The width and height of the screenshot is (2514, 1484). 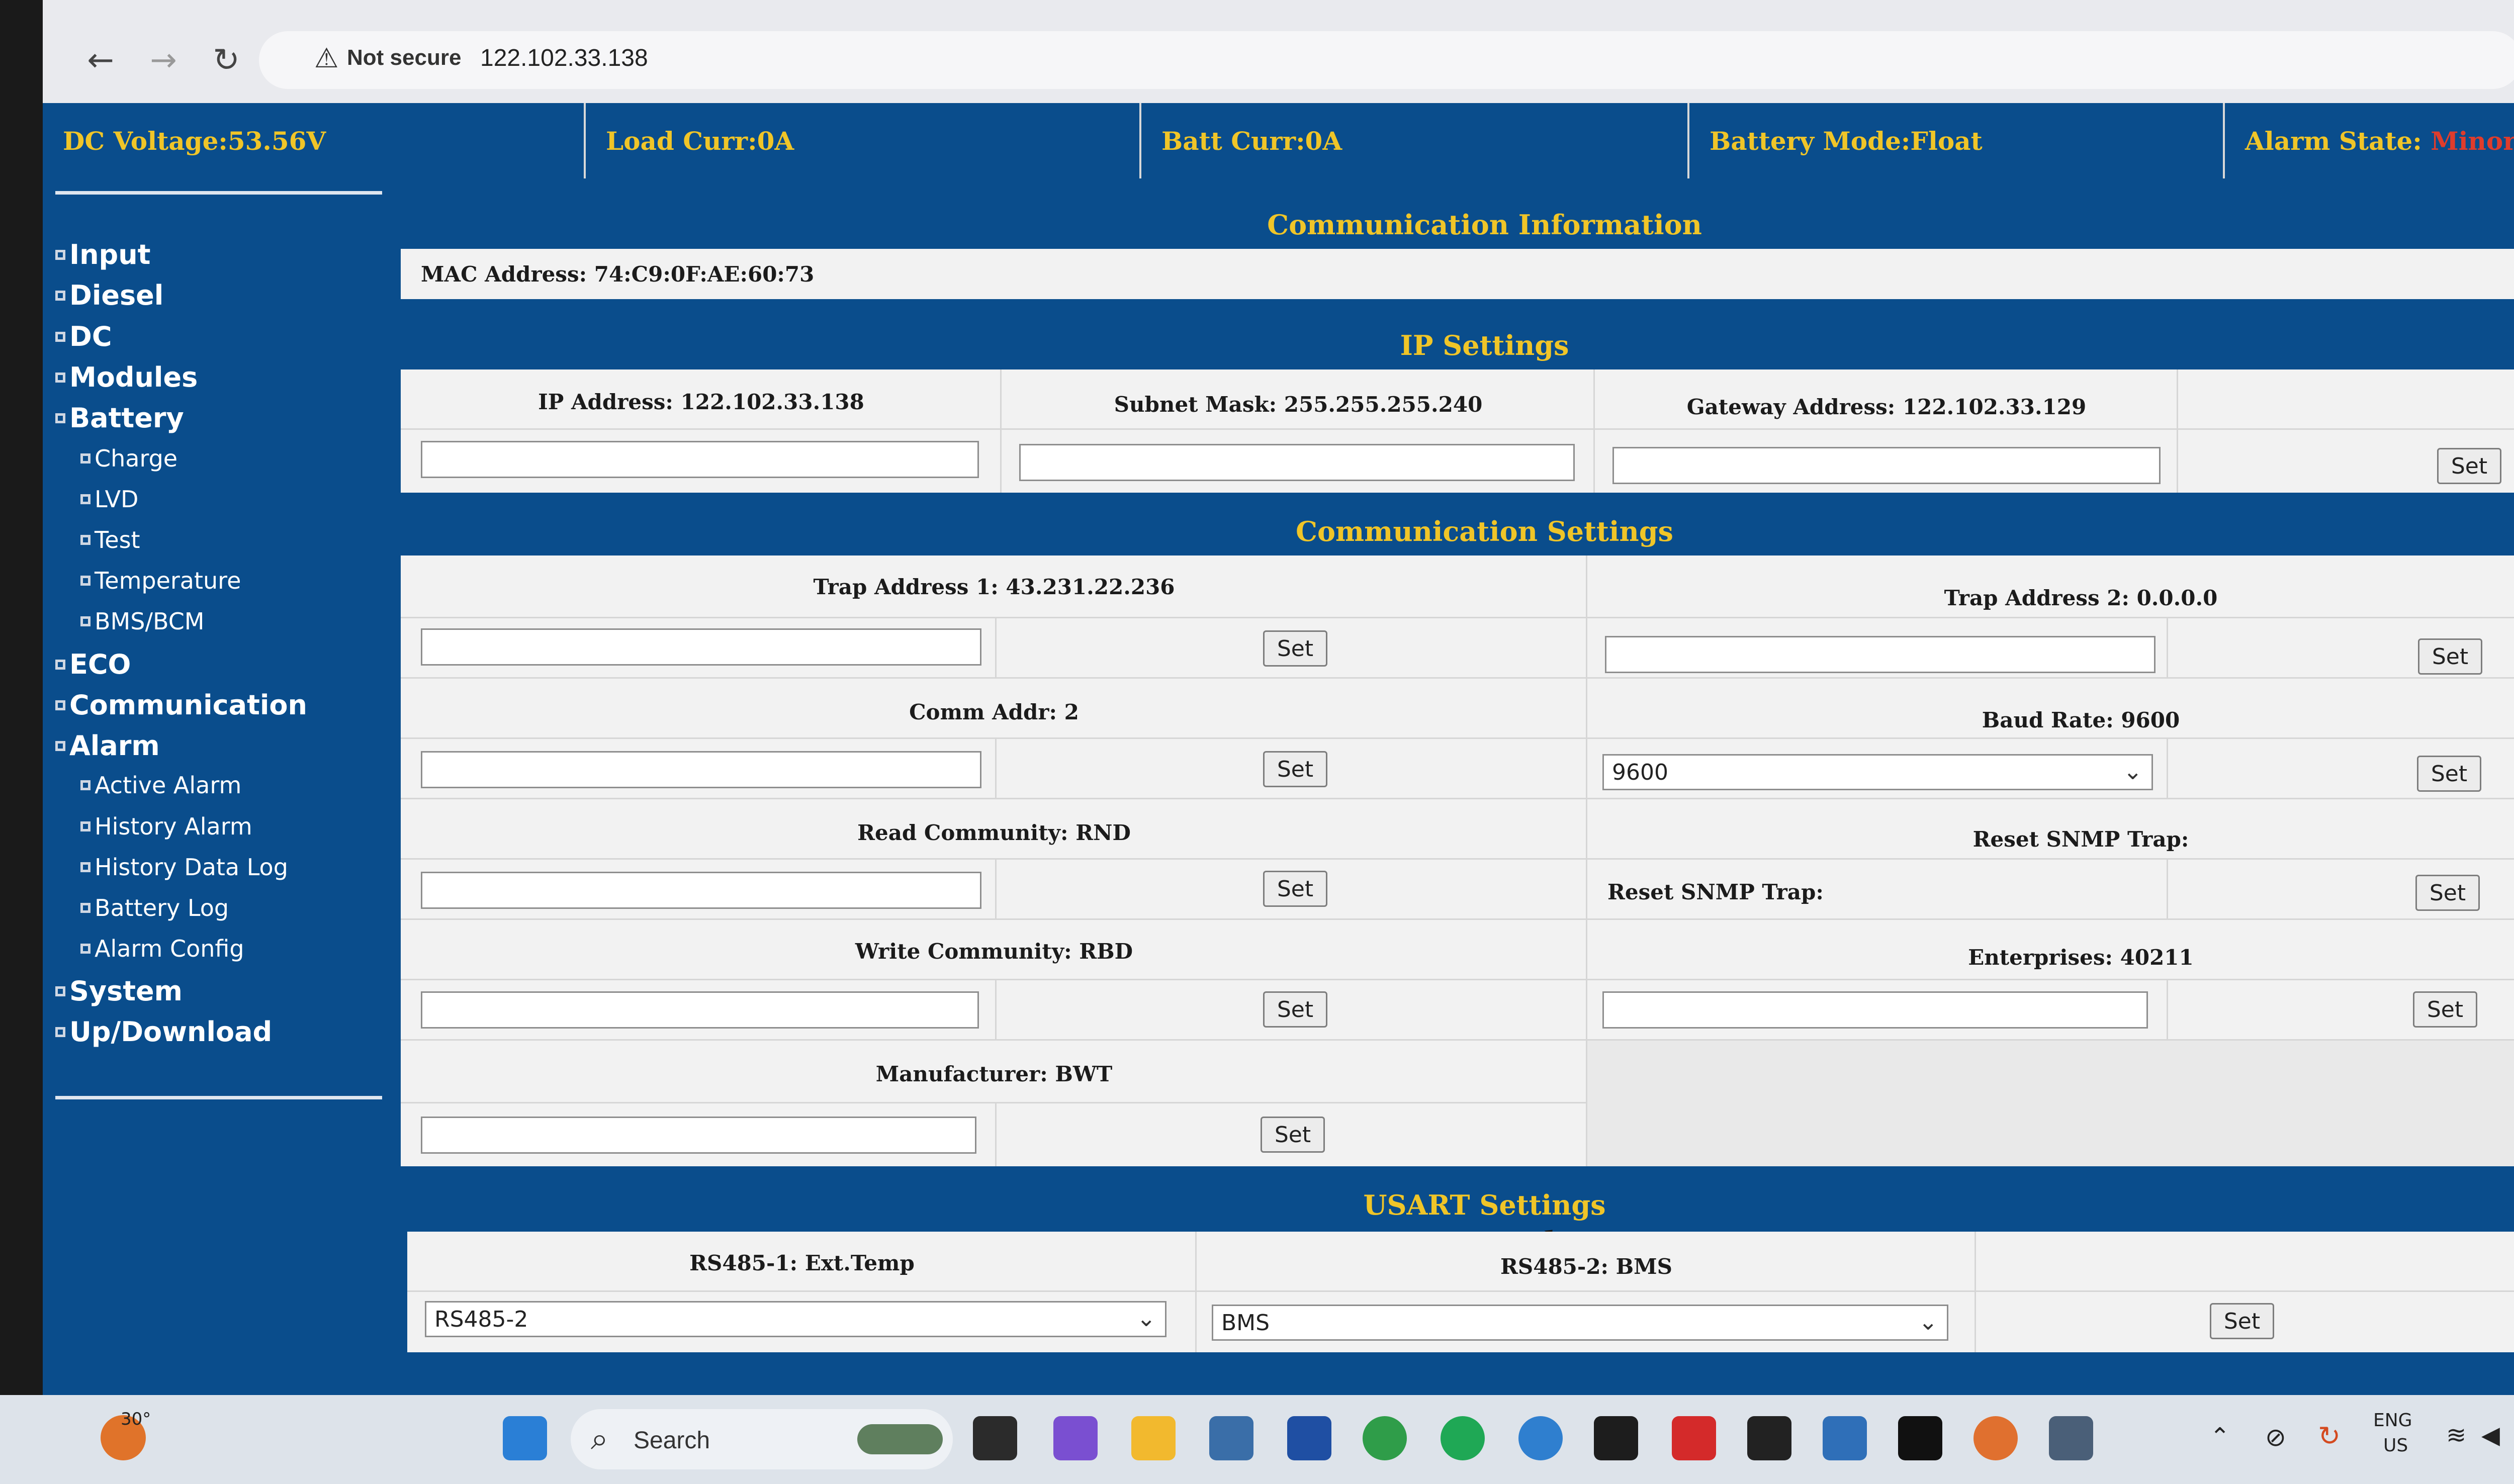 What do you see at coordinates (700, 459) in the screenshot?
I see `ip-address-input` at bounding box center [700, 459].